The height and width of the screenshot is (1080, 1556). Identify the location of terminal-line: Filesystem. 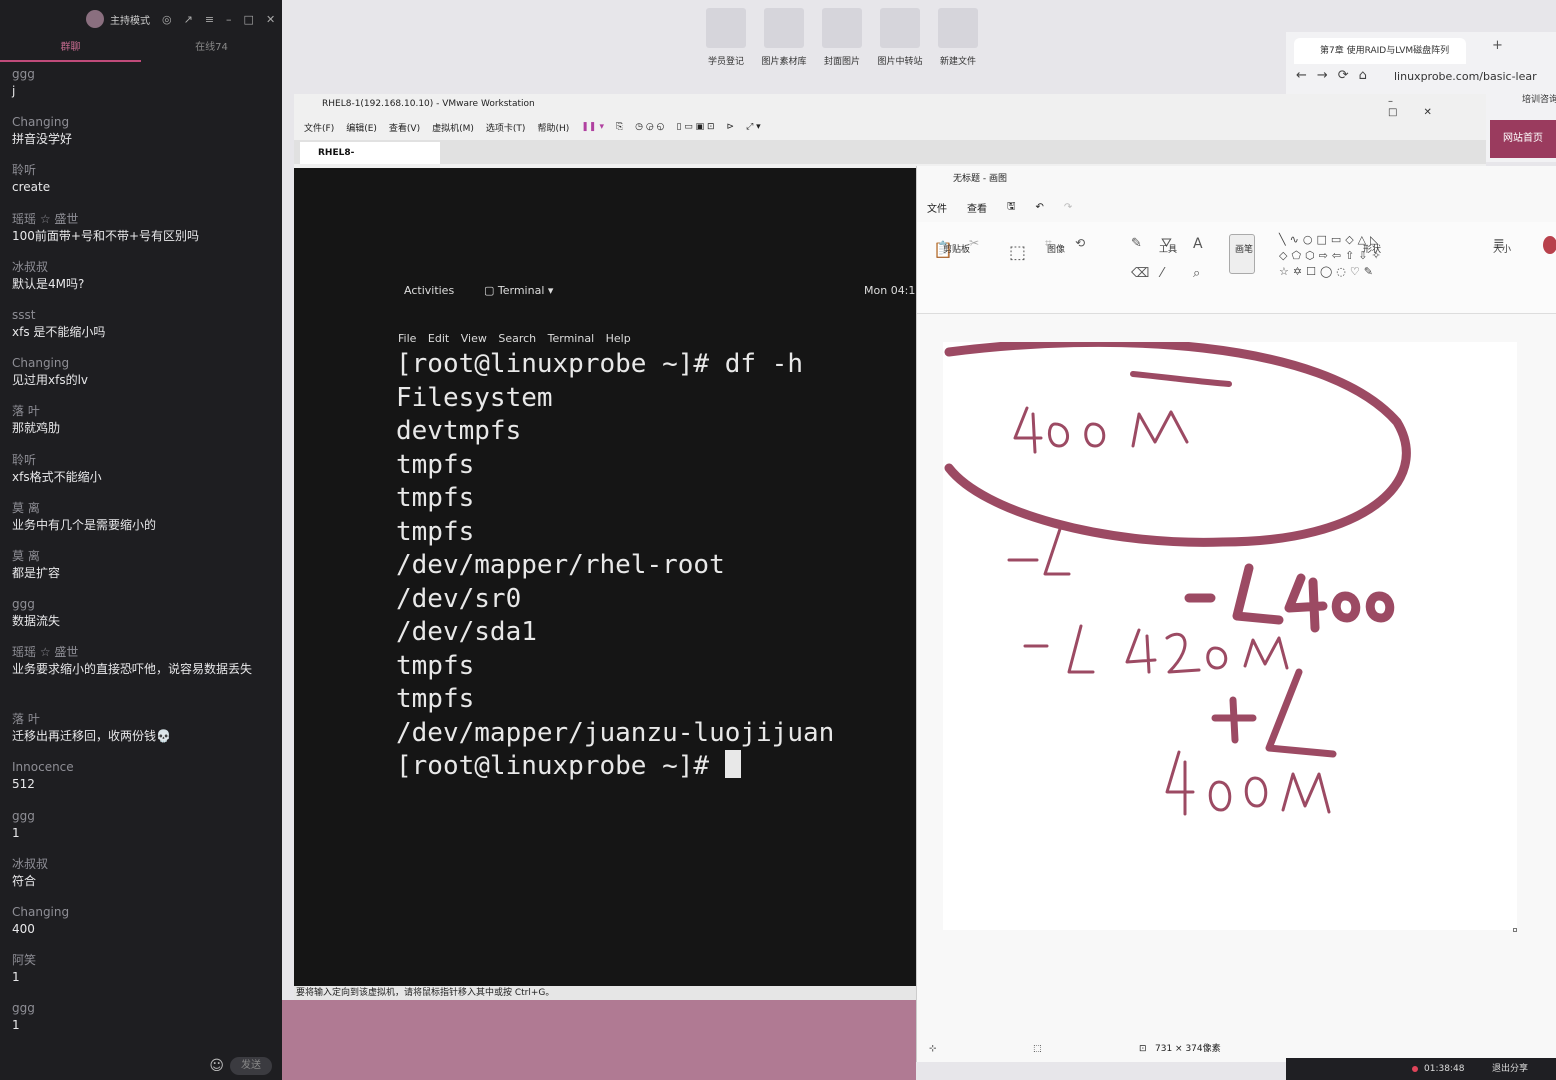
(474, 397).